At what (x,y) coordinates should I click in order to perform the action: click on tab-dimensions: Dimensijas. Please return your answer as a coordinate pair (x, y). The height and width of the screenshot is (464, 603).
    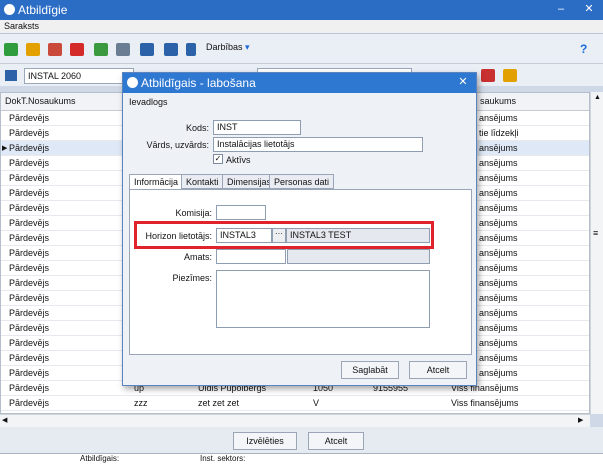
    Looking at the image, I should click on (249, 181).